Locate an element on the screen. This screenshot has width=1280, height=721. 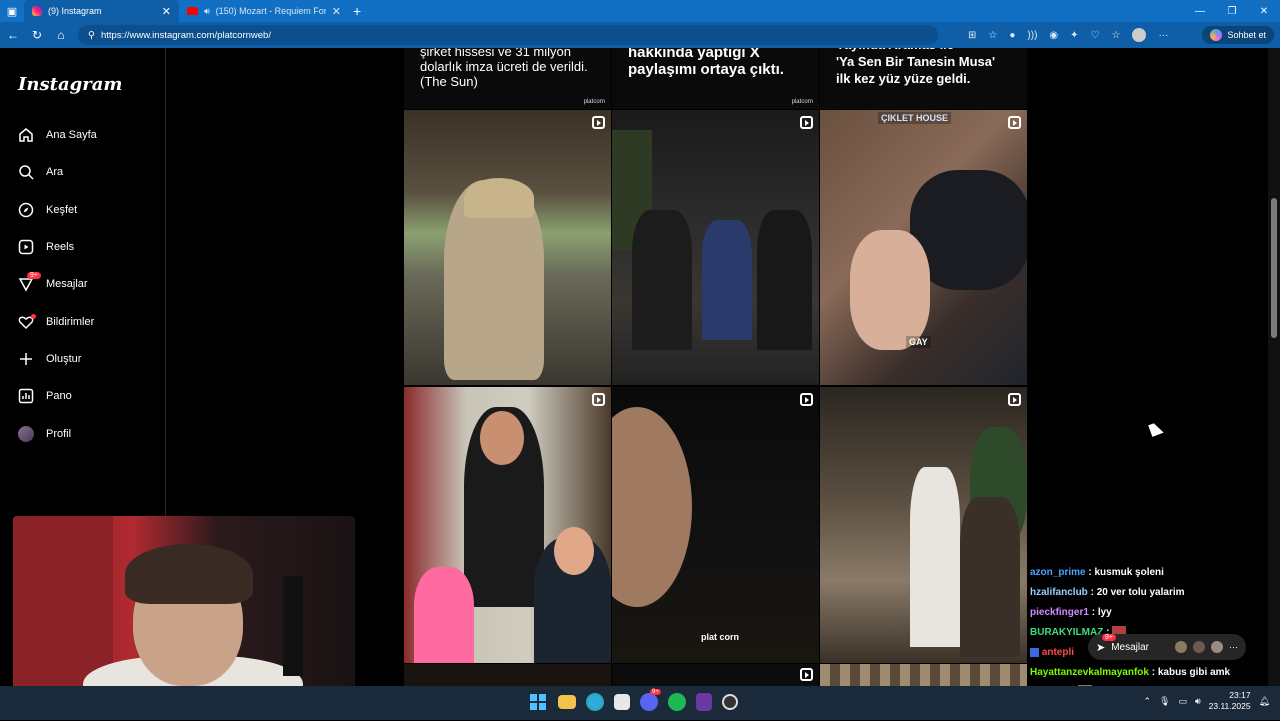
discord-badge: 9+ is located at coordinates (655, 692).